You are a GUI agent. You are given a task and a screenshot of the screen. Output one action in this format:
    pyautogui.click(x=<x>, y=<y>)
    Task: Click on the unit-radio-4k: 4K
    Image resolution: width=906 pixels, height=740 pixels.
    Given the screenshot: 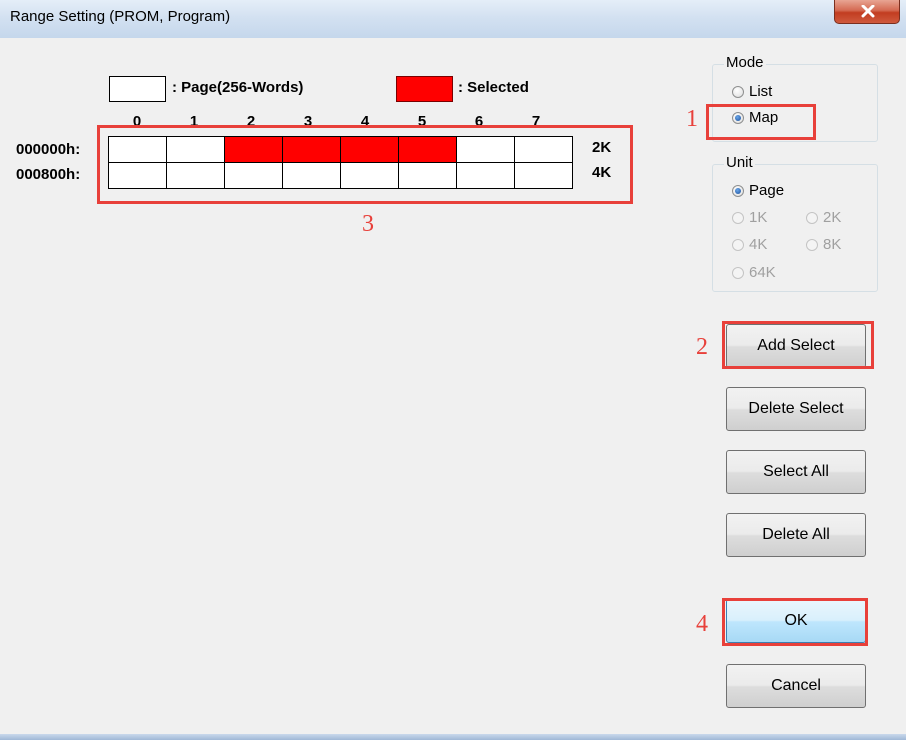 What is the action you would take?
    pyautogui.click(x=749, y=244)
    